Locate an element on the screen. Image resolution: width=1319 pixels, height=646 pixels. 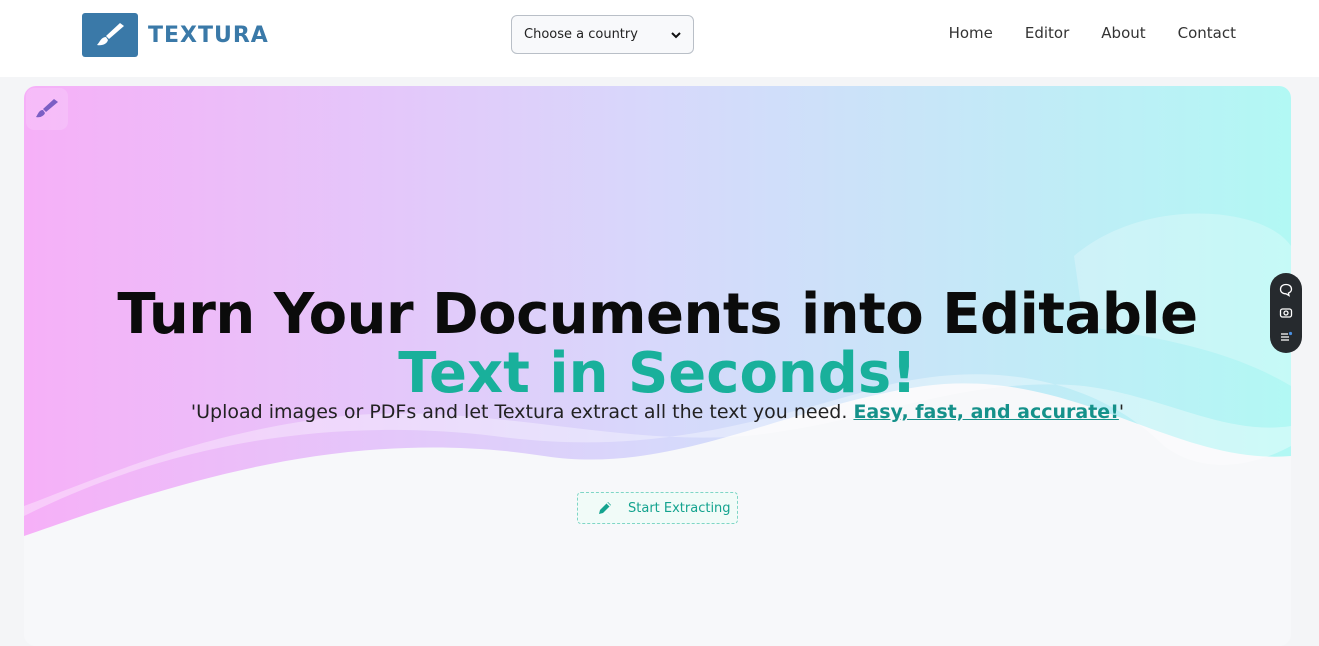
chevron-down-icon is located at coordinates (676, 34).